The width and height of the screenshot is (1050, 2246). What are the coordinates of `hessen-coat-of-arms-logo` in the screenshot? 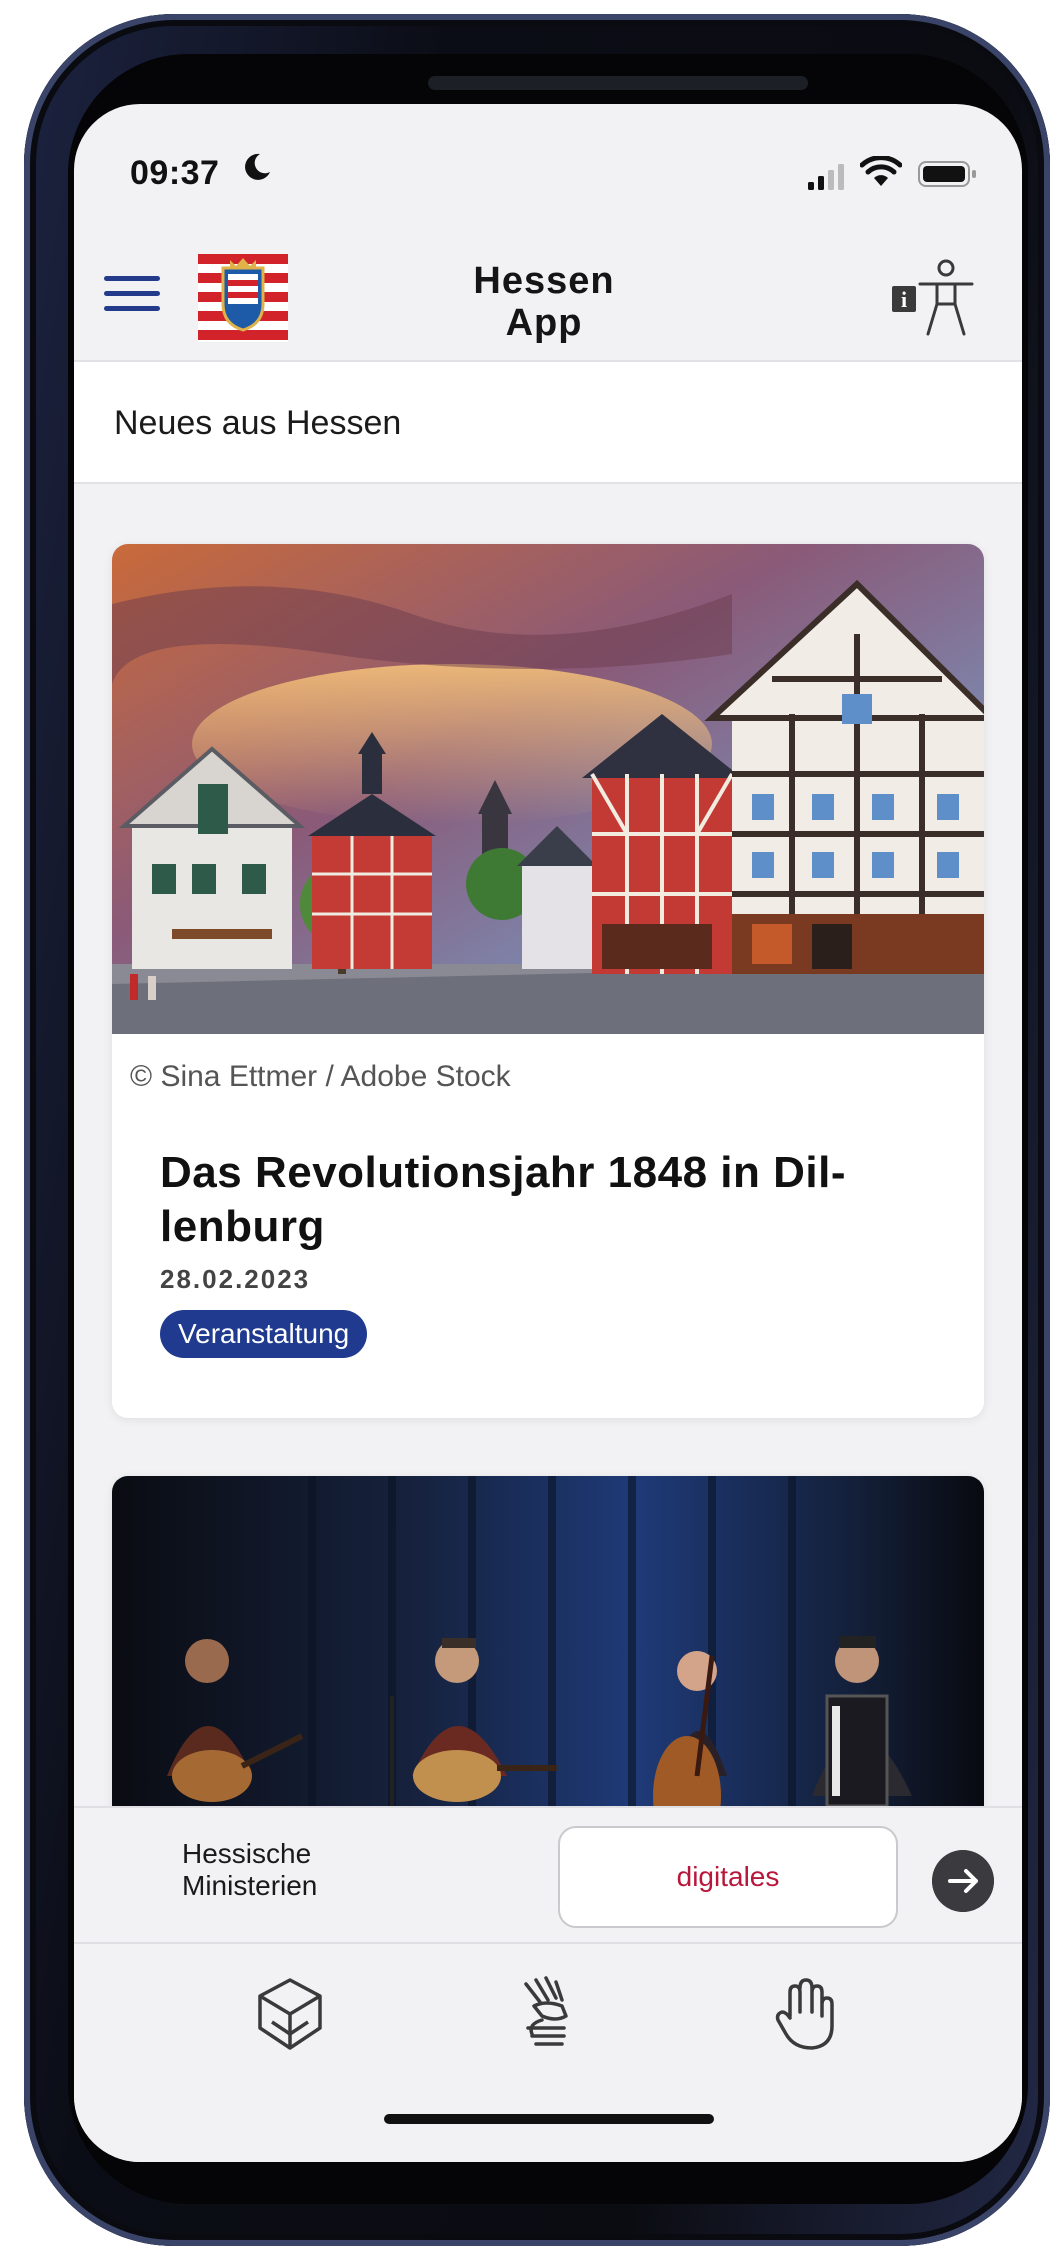 It's located at (243, 298).